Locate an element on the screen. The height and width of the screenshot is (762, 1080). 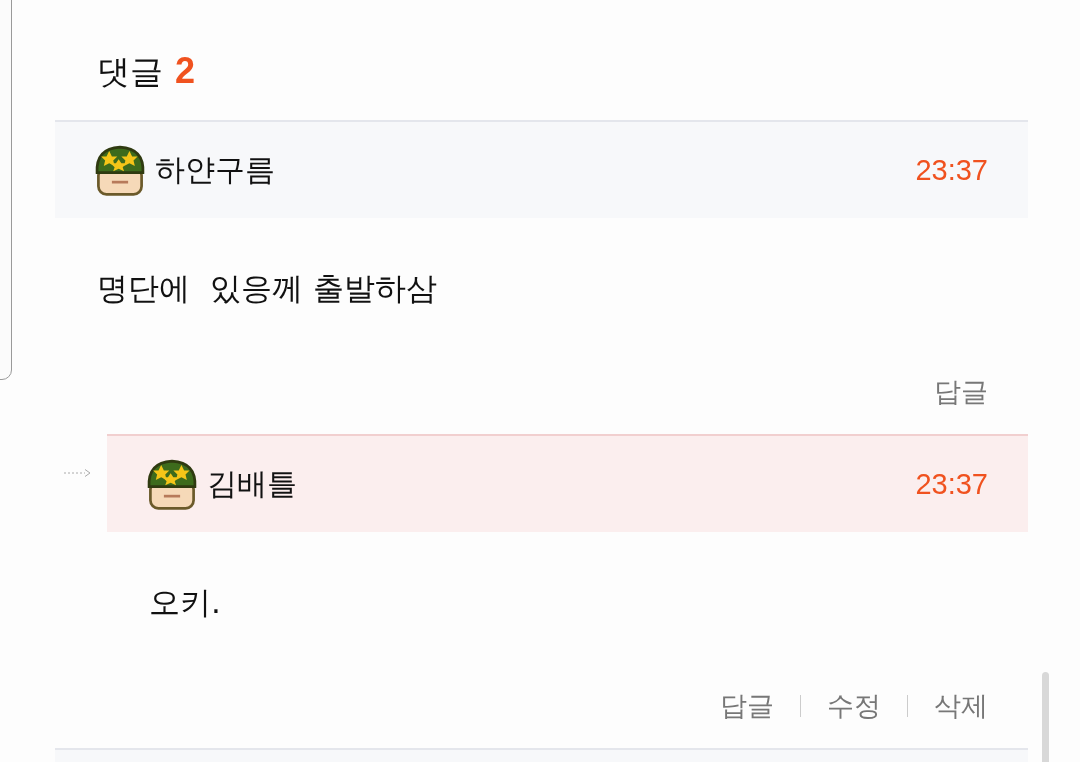
comment-action-link: 삭제 is located at coordinates (961, 706).